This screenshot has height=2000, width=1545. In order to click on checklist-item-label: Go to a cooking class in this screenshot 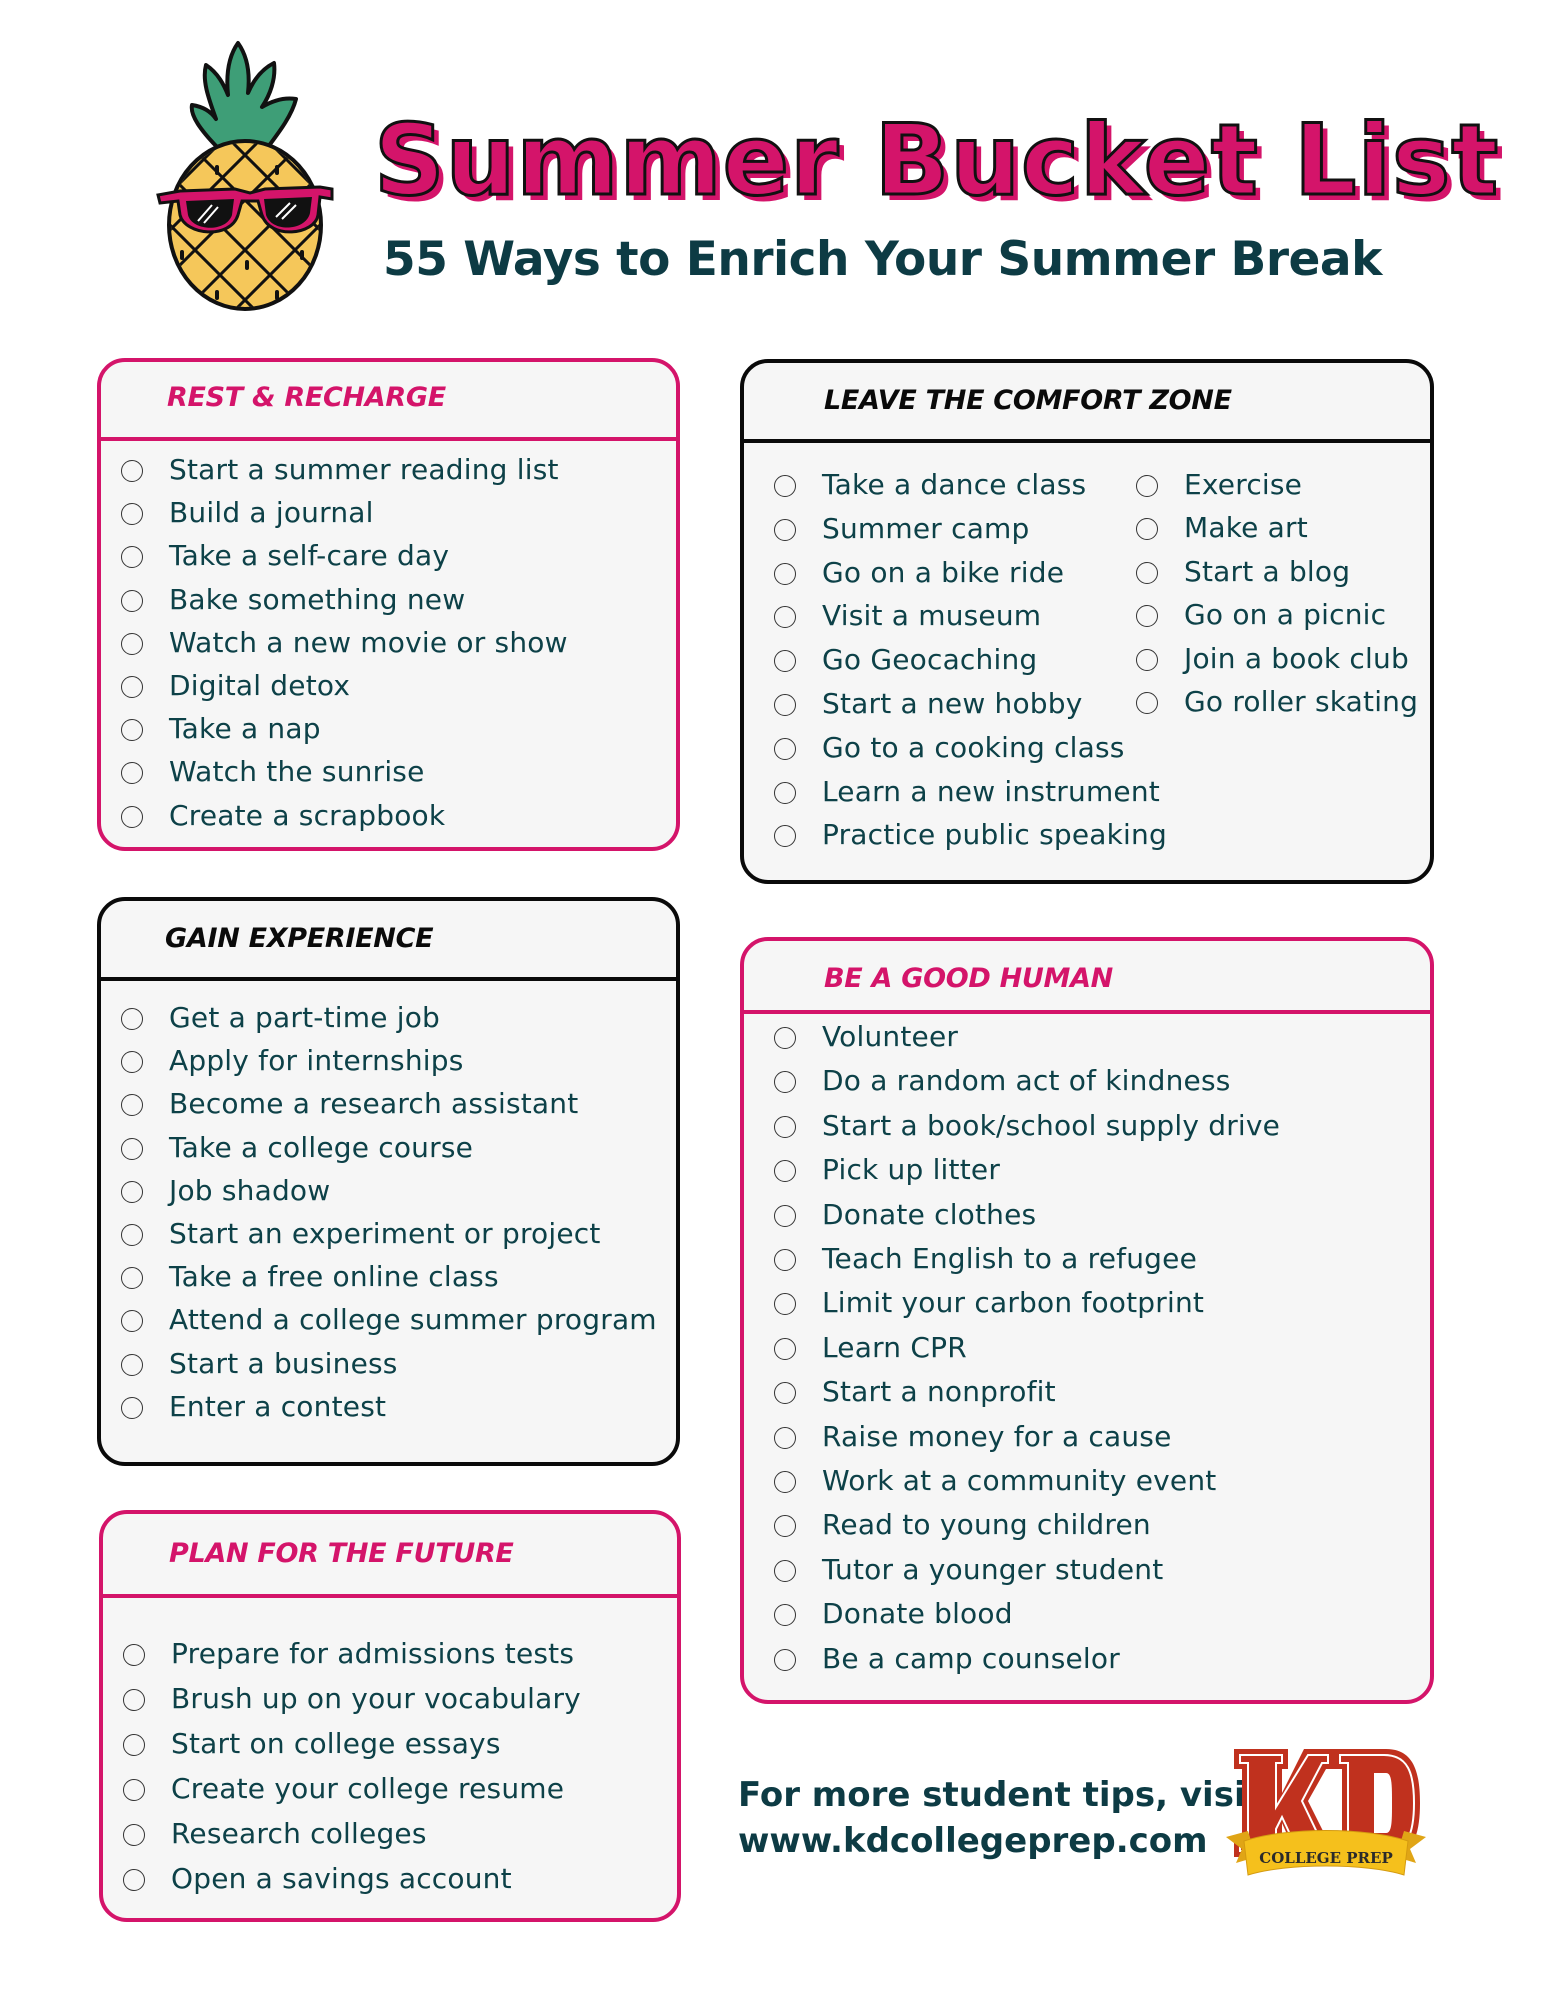, I will do `click(973, 747)`.